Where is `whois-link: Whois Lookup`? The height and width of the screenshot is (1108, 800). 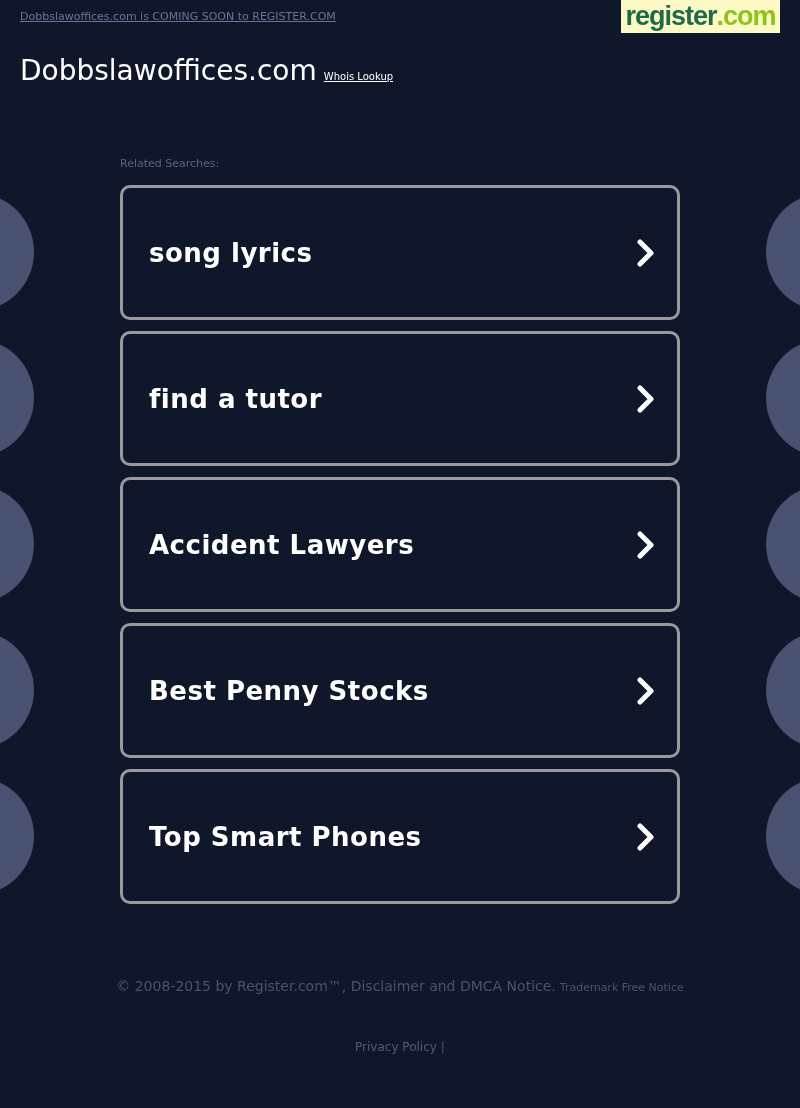 whois-link: Whois Lookup is located at coordinates (358, 76).